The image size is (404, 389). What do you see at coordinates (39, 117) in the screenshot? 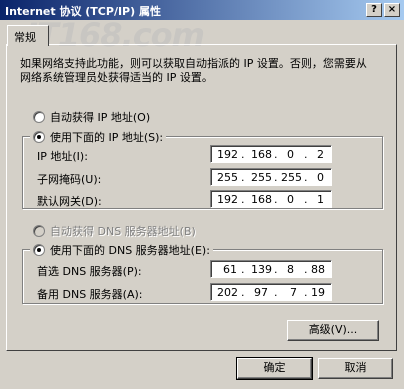
I see `ip-auto-radio` at bounding box center [39, 117].